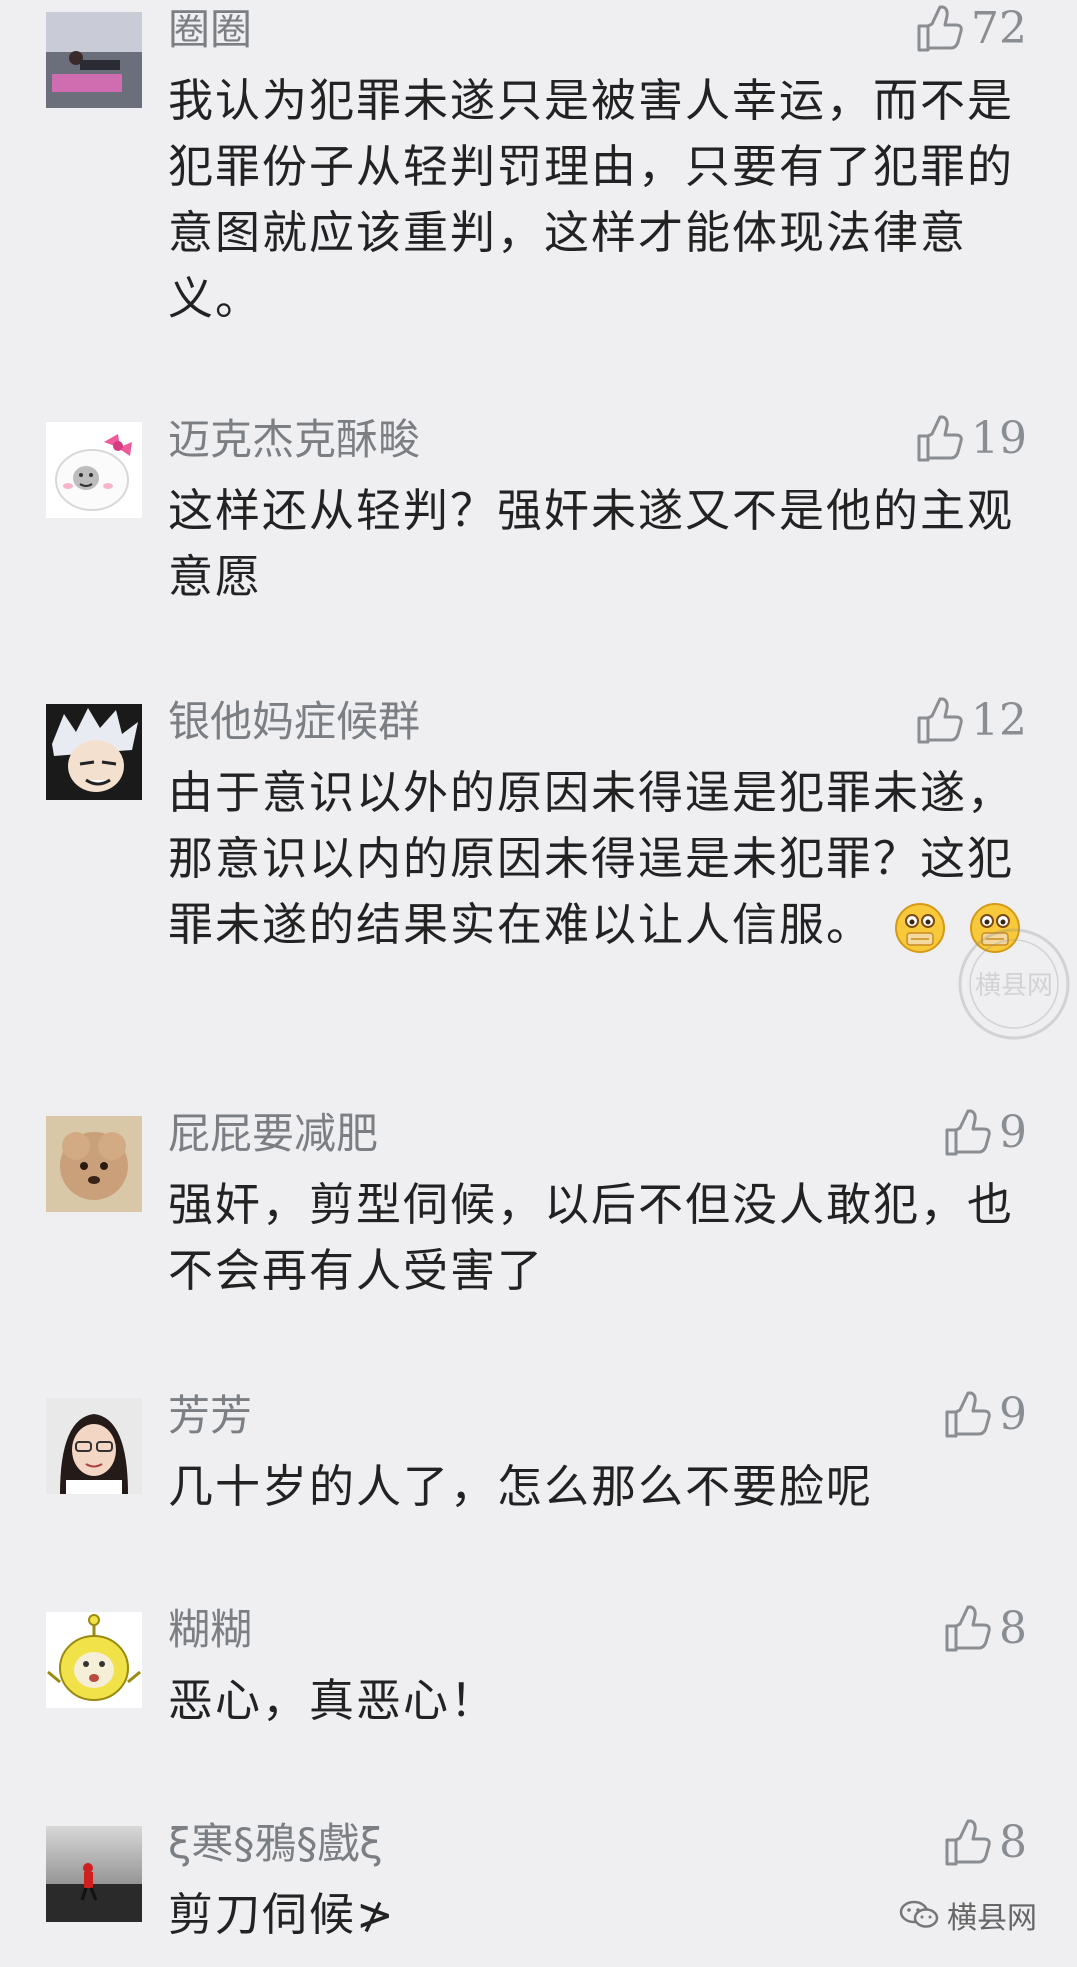 This screenshot has width=1077, height=1967. I want to click on comment-text: 几十岁的人了，怎么那么不要脸呢, so click(521, 1486).